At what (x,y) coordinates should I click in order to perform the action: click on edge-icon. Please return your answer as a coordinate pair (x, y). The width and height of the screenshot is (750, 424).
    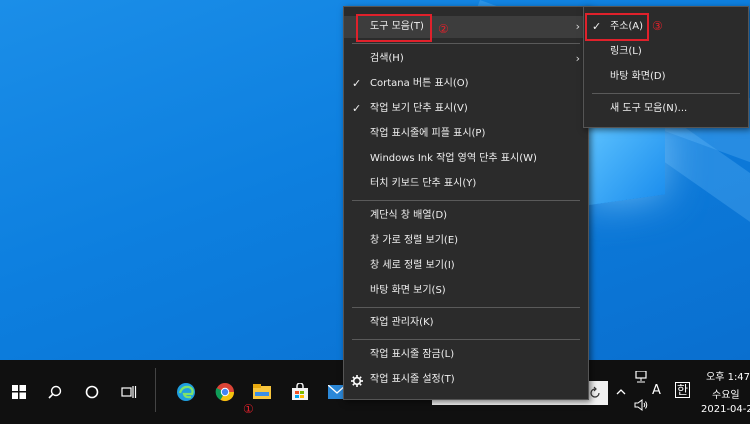
    Looking at the image, I should click on (186, 392).